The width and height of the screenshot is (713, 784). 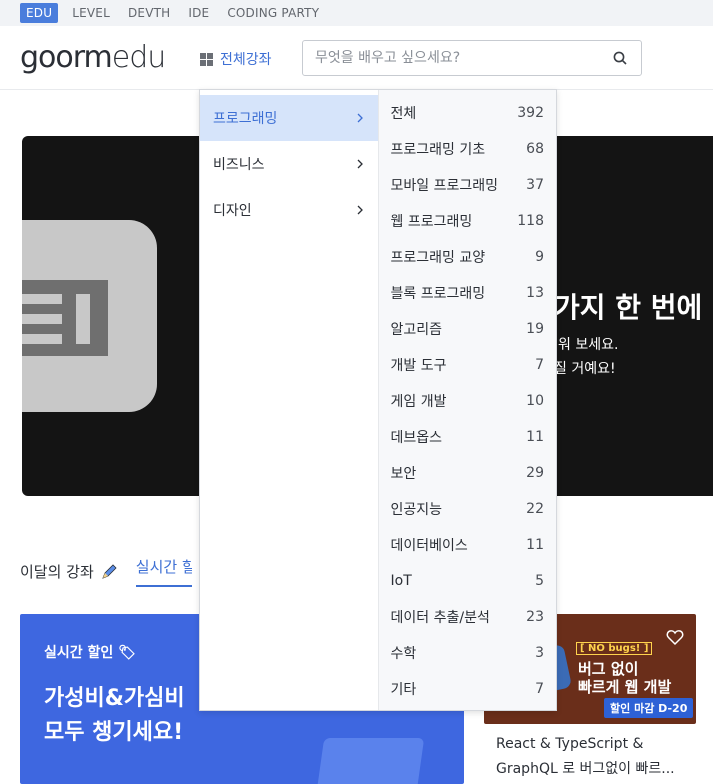 I want to click on section-tabs: 이달의 강좌 실시간 할인, so click(x=106, y=571).